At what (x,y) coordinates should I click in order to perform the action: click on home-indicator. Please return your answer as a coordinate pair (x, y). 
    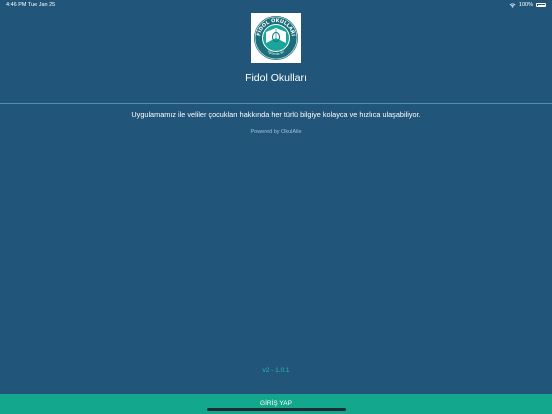
    Looking at the image, I should click on (276, 409).